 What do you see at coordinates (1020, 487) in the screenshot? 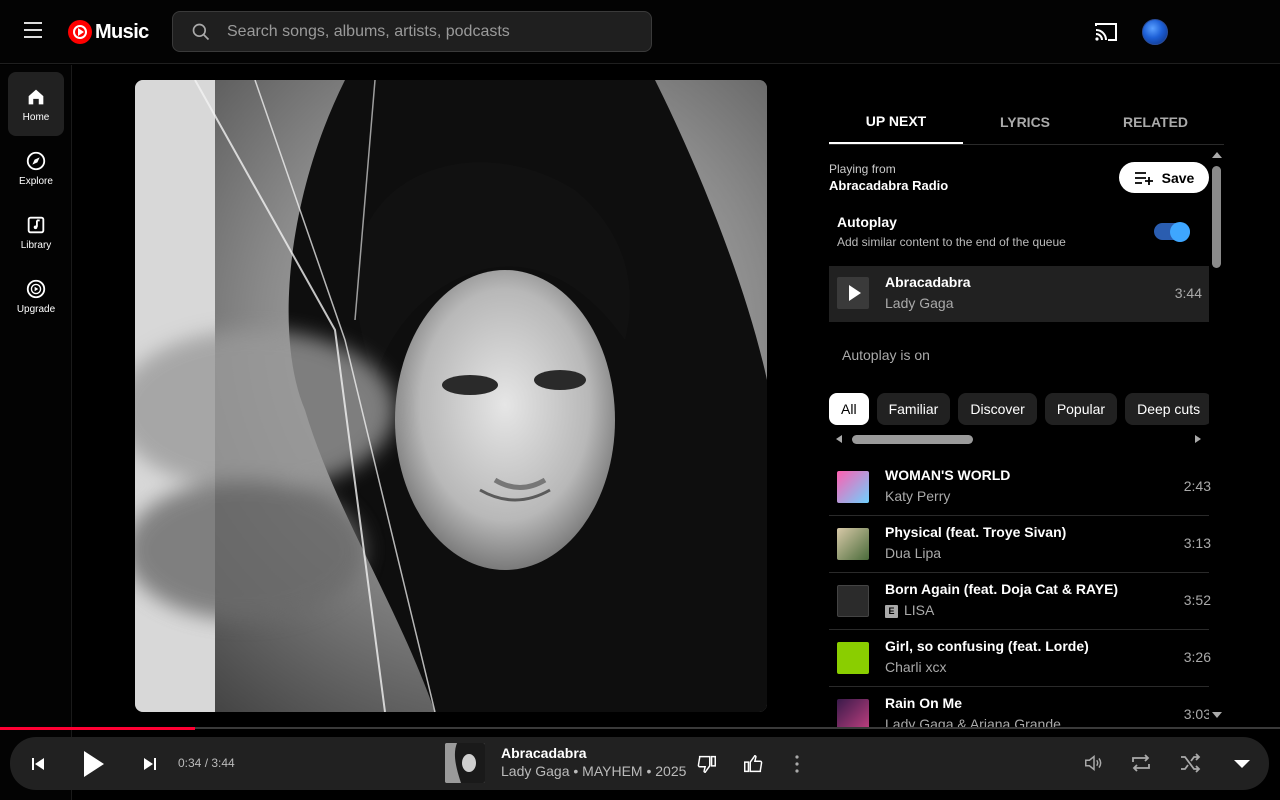
I see `queue-item: WOMAN'S WORLD Katy Perry 2:43` at bounding box center [1020, 487].